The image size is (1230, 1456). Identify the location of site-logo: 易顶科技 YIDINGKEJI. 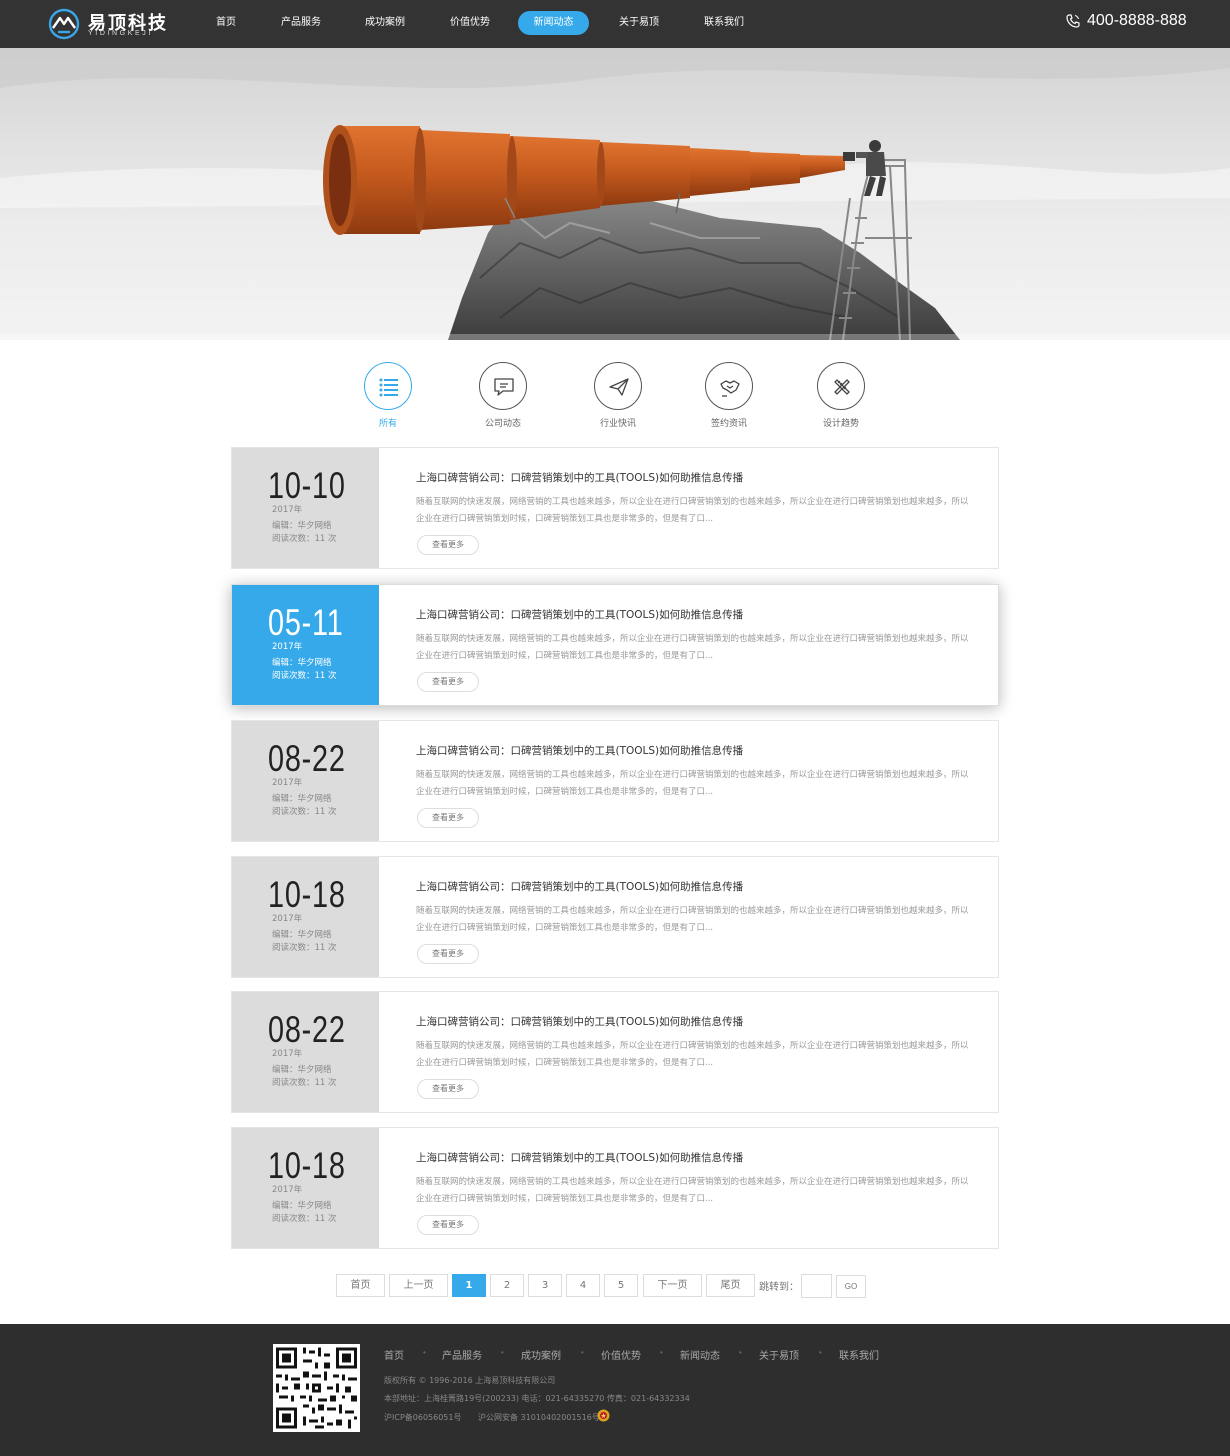
(113, 24).